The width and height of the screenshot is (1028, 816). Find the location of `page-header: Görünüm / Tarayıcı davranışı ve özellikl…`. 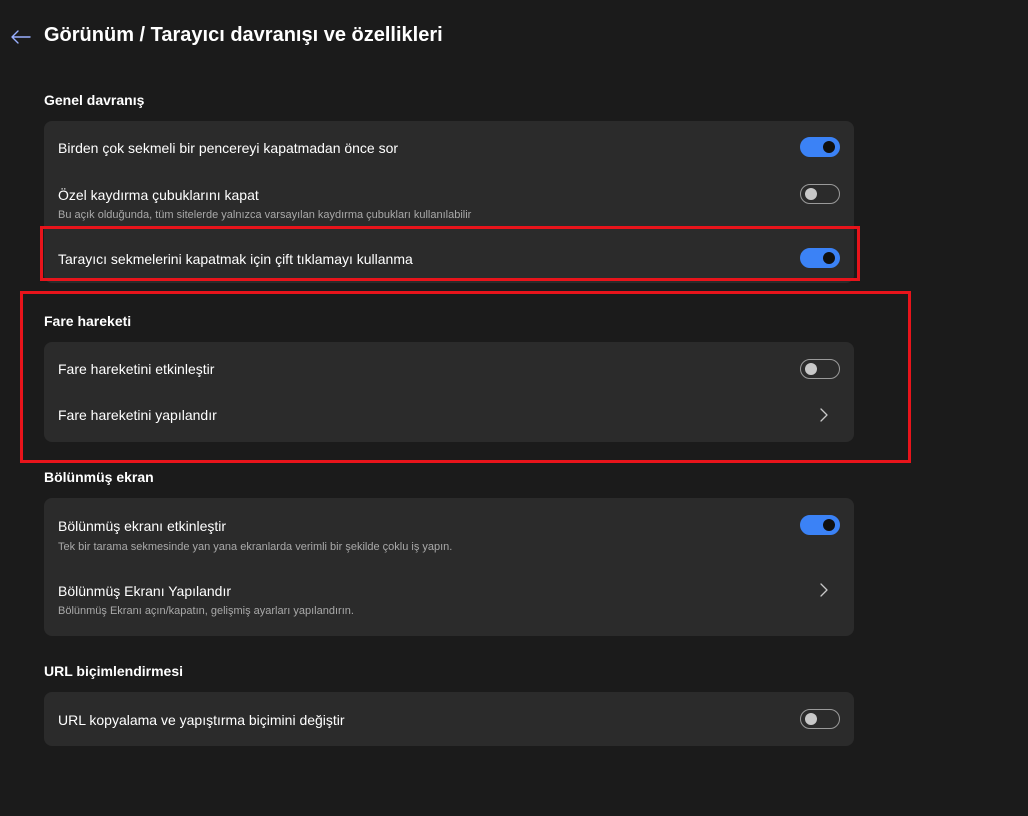

page-header: Görünüm / Tarayıcı davranışı ve özellikl… is located at coordinates (514, 38).